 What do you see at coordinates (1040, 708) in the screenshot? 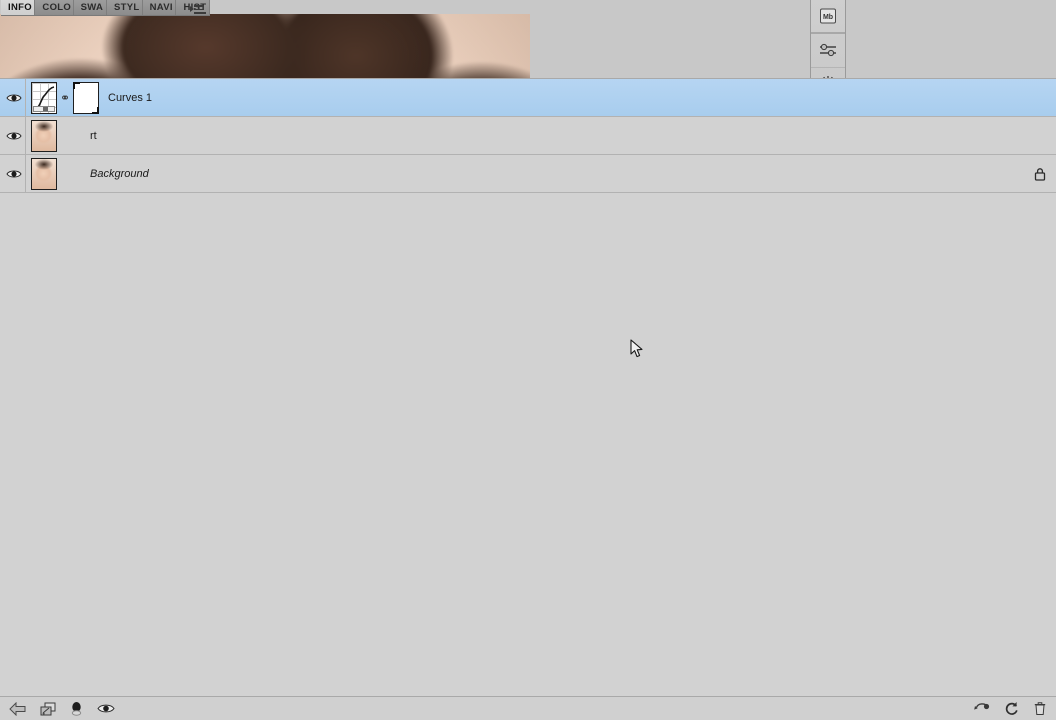
I see `delete-adjustment-icon` at bounding box center [1040, 708].